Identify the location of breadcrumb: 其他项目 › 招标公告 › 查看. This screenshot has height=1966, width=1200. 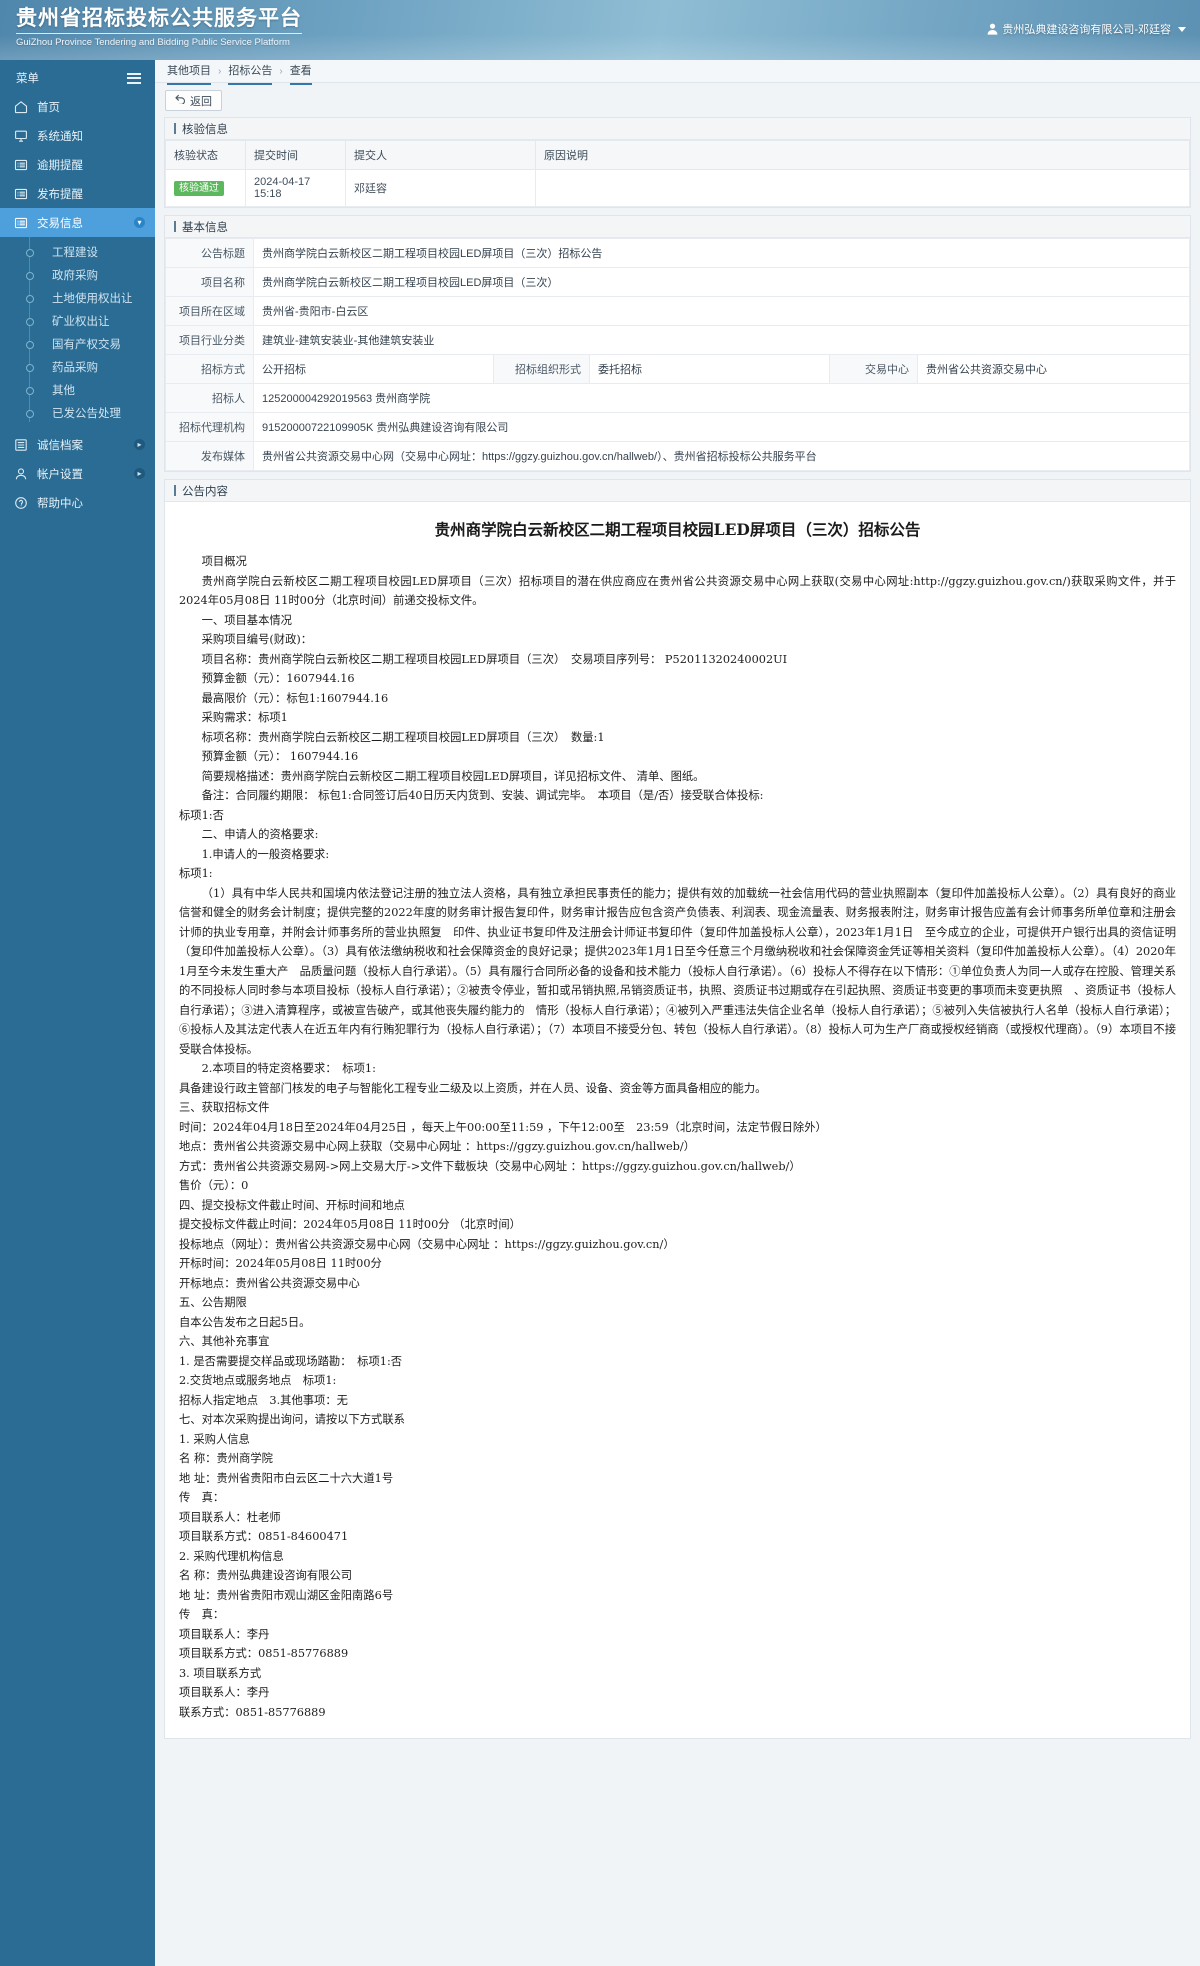
(677, 72).